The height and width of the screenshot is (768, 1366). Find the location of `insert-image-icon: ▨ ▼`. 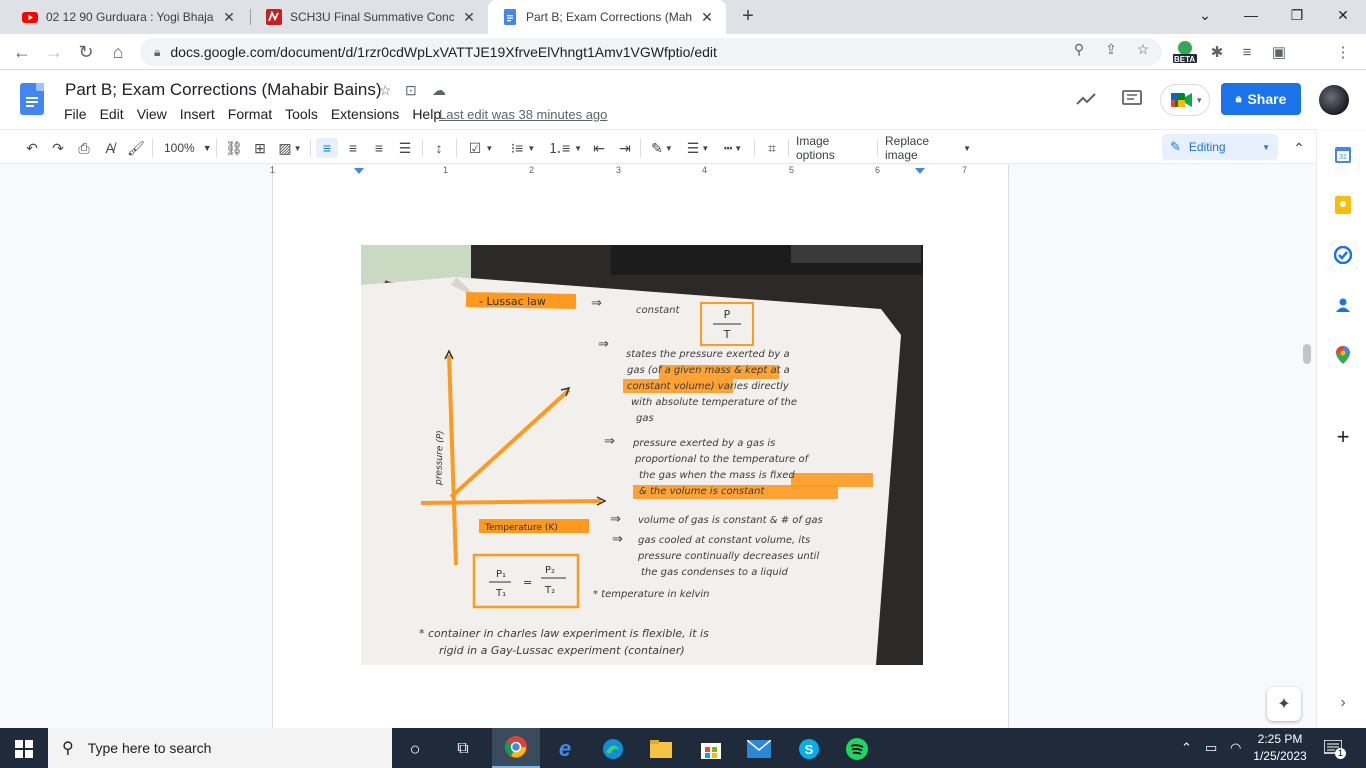

insert-image-icon: ▨ ▼ is located at coordinates (290, 148).